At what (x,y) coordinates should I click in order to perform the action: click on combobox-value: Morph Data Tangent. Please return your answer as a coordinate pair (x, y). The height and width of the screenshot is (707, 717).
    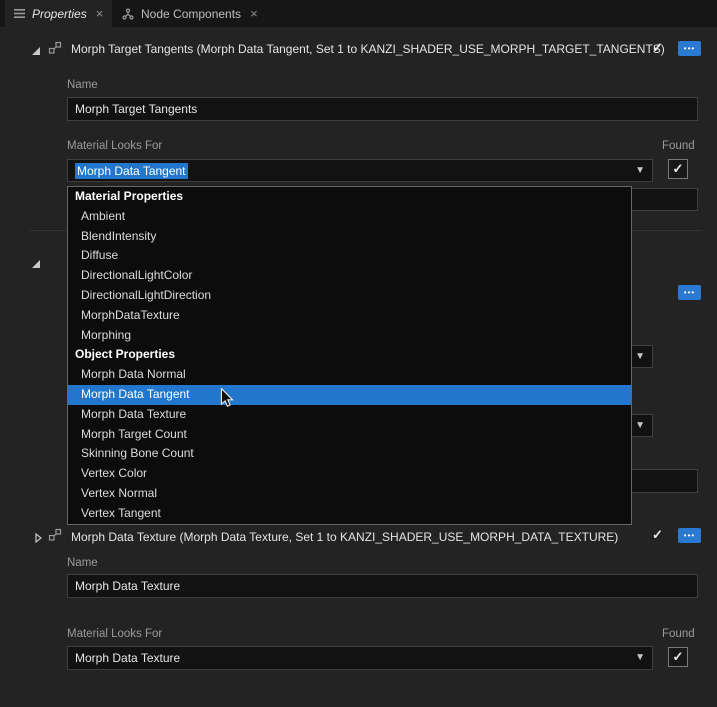
    Looking at the image, I should click on (131, 170).